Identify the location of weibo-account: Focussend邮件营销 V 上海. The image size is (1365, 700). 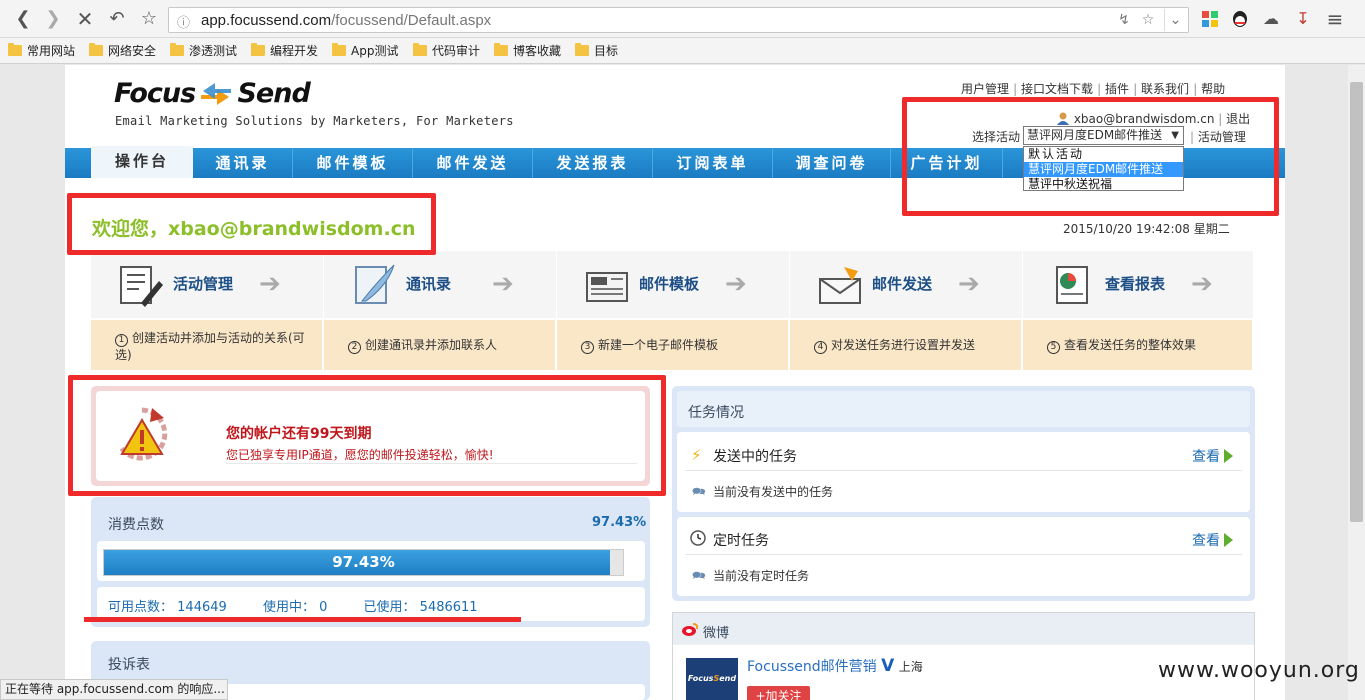
(835, 666).